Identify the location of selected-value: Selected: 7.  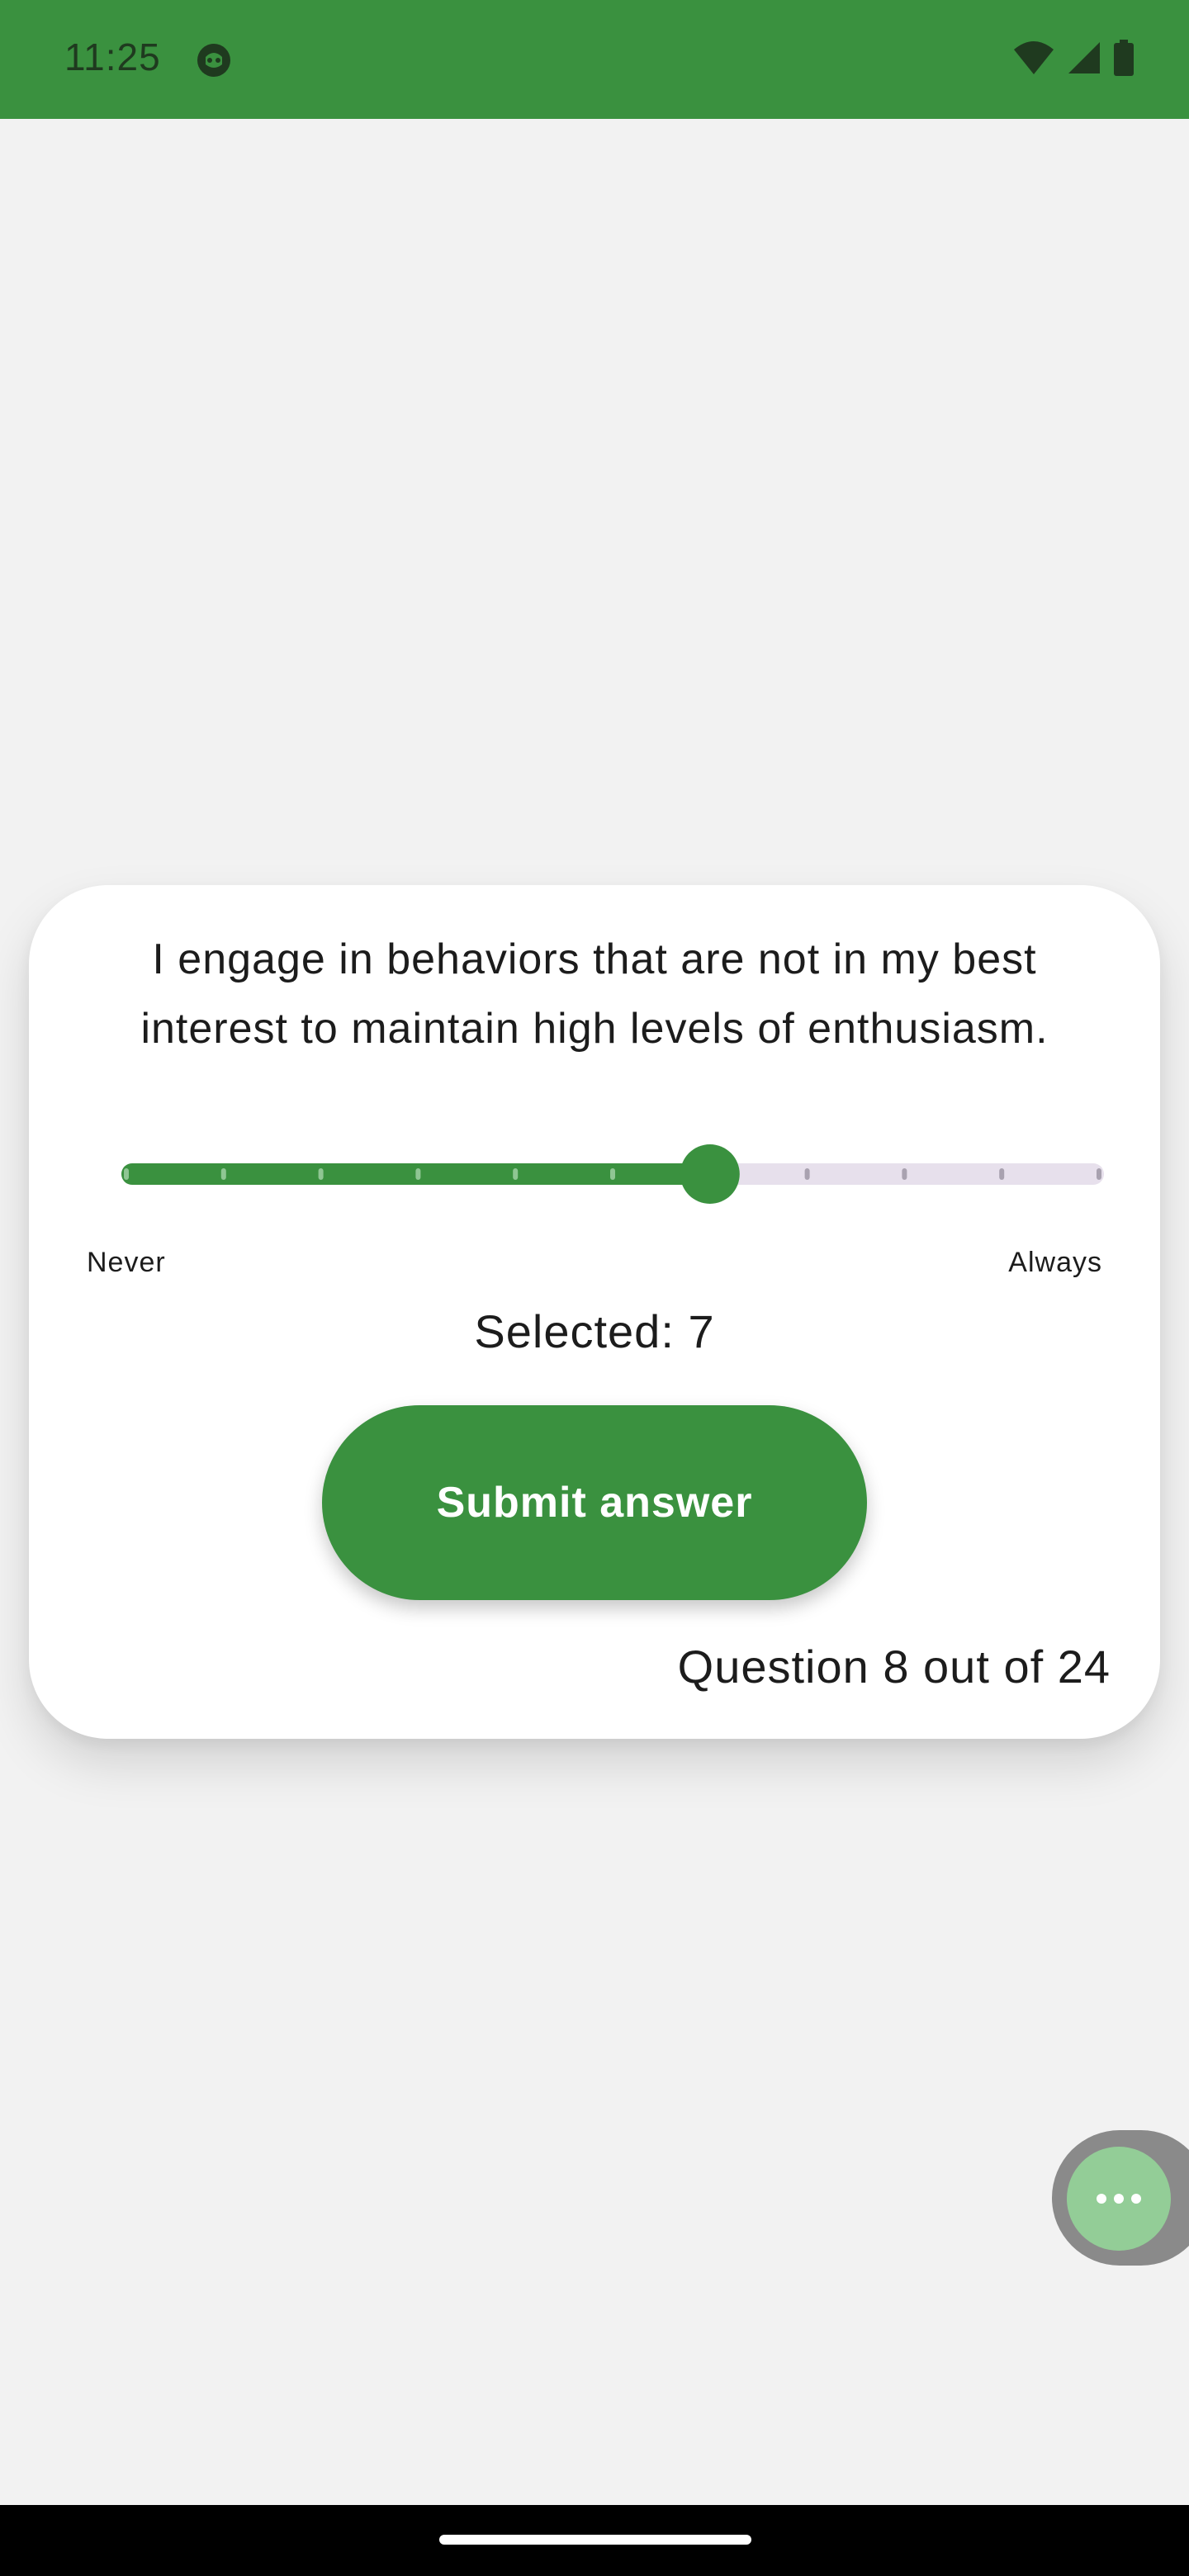
(594, 1331).